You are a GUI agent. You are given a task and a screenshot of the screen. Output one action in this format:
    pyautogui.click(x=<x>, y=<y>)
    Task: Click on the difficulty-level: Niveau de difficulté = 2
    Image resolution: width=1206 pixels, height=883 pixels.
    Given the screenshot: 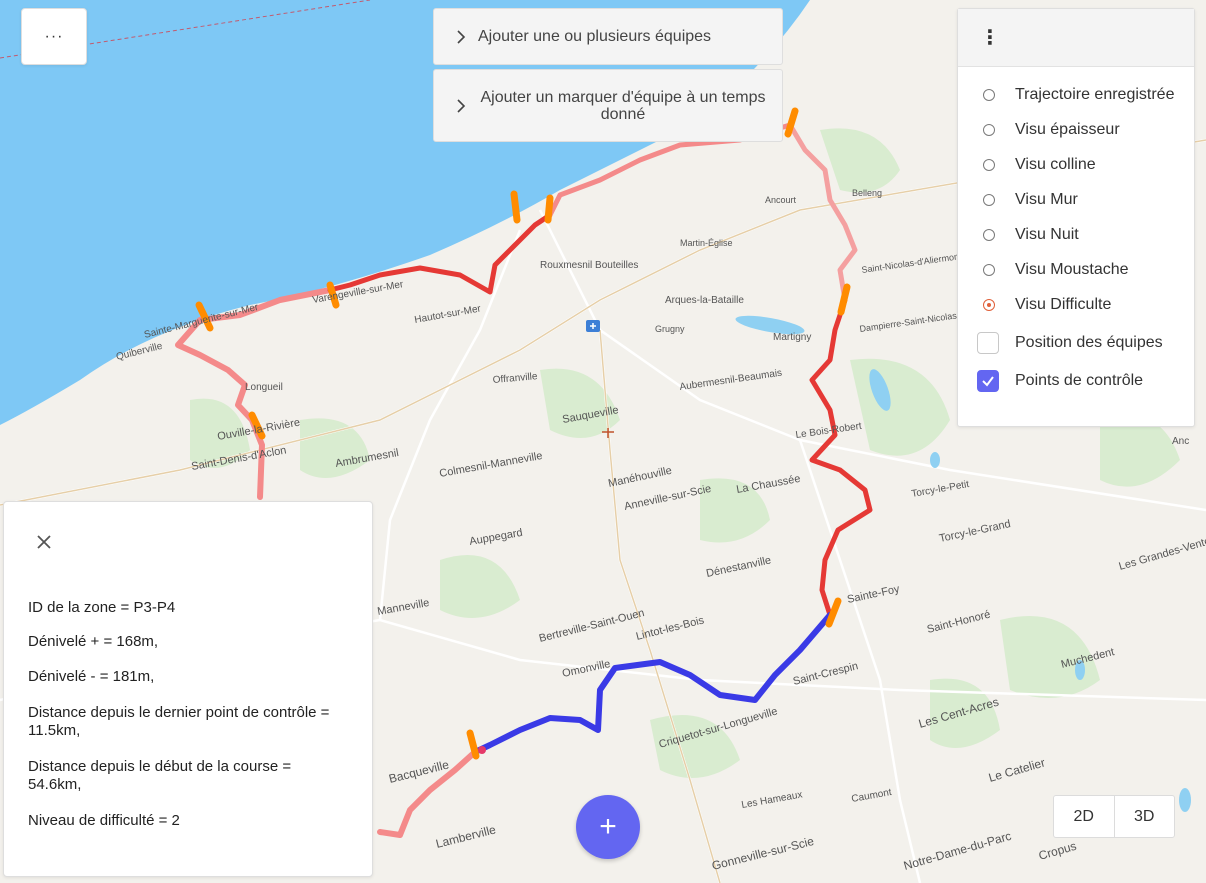 What is the action you would take?
    pyautogui.click(x=104, y=820)
    